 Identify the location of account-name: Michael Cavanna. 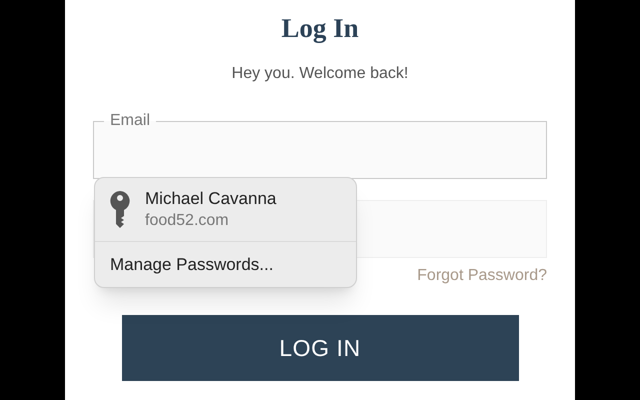
(210, 199).